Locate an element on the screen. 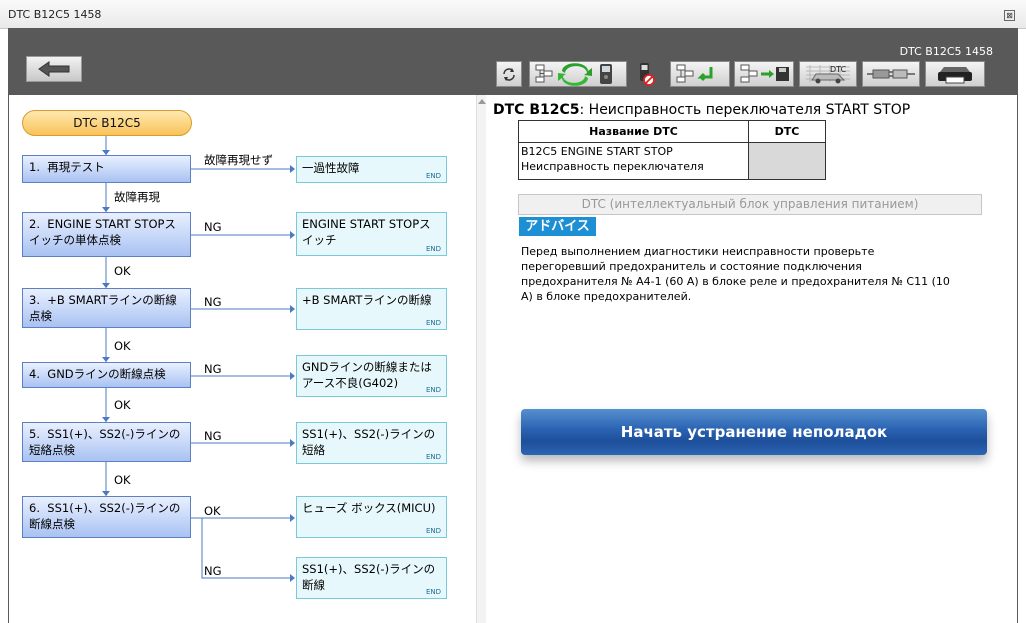 Image resolution: width=1026 pixels, height=623 pixels. flow-step-1: 1. 再現テスト is located at coordinates (106, 169).